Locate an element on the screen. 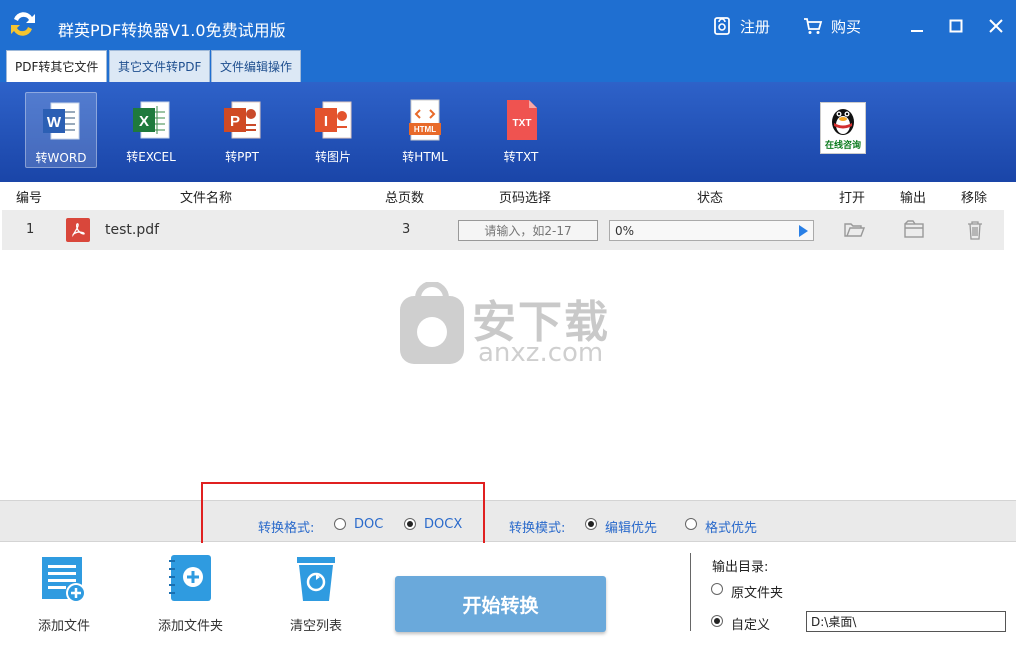  register-button: 注册 is located at coordinates (741, 26).